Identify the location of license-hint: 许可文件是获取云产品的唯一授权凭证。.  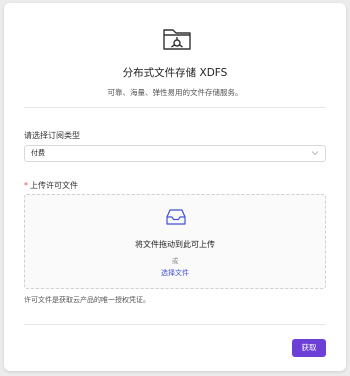
(87, 300).